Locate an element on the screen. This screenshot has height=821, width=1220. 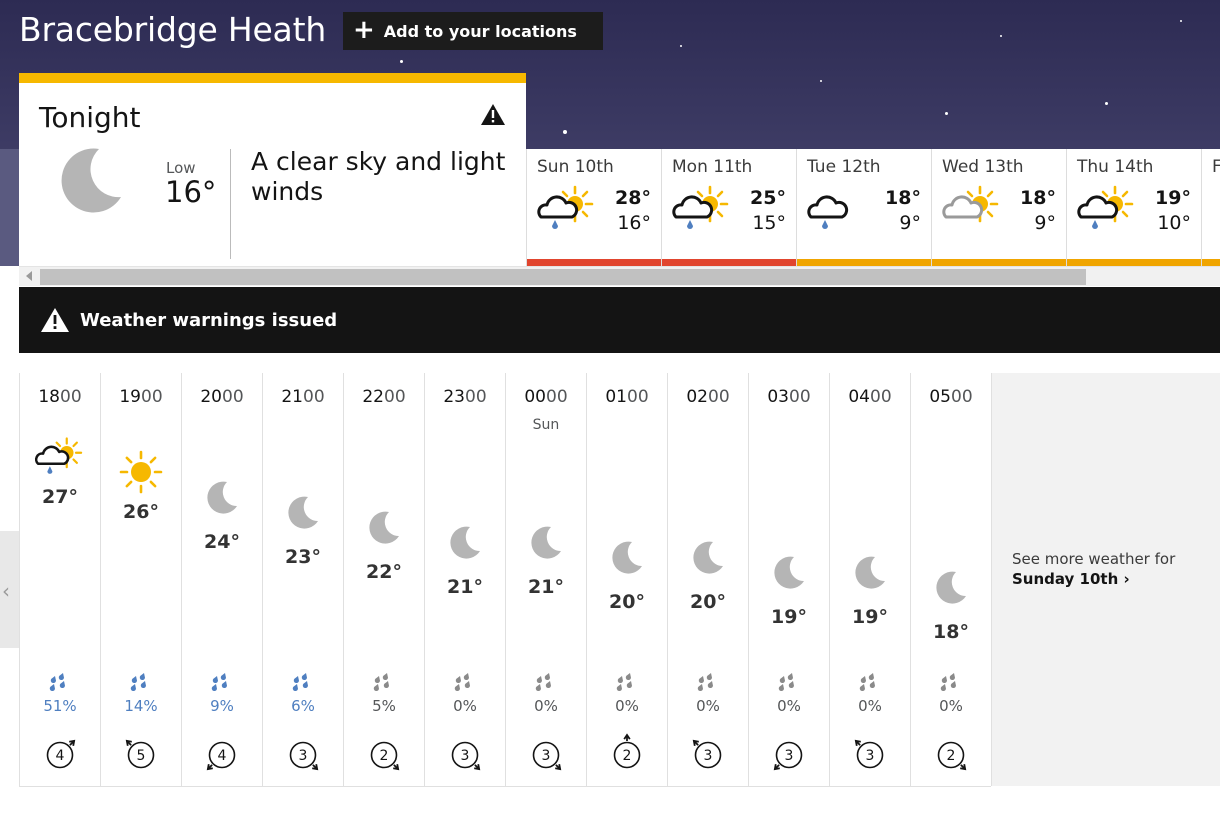
hour-column: 0400 19° 0% 3 is located at coordinates (869, 579).